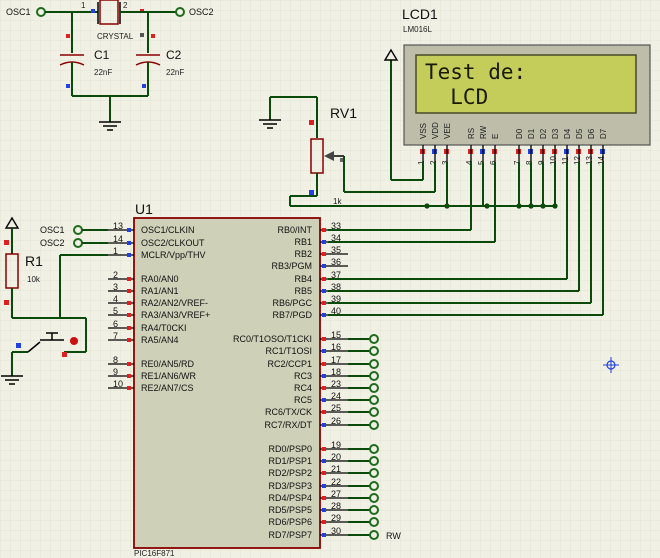 Image resolution: width=660 pixels, height=558 pixels. What do you see at coordinates (290, 522) in the screenshot?
I see `chip-pin-label: RD6/PSP6` at bounding box center [290, 522].